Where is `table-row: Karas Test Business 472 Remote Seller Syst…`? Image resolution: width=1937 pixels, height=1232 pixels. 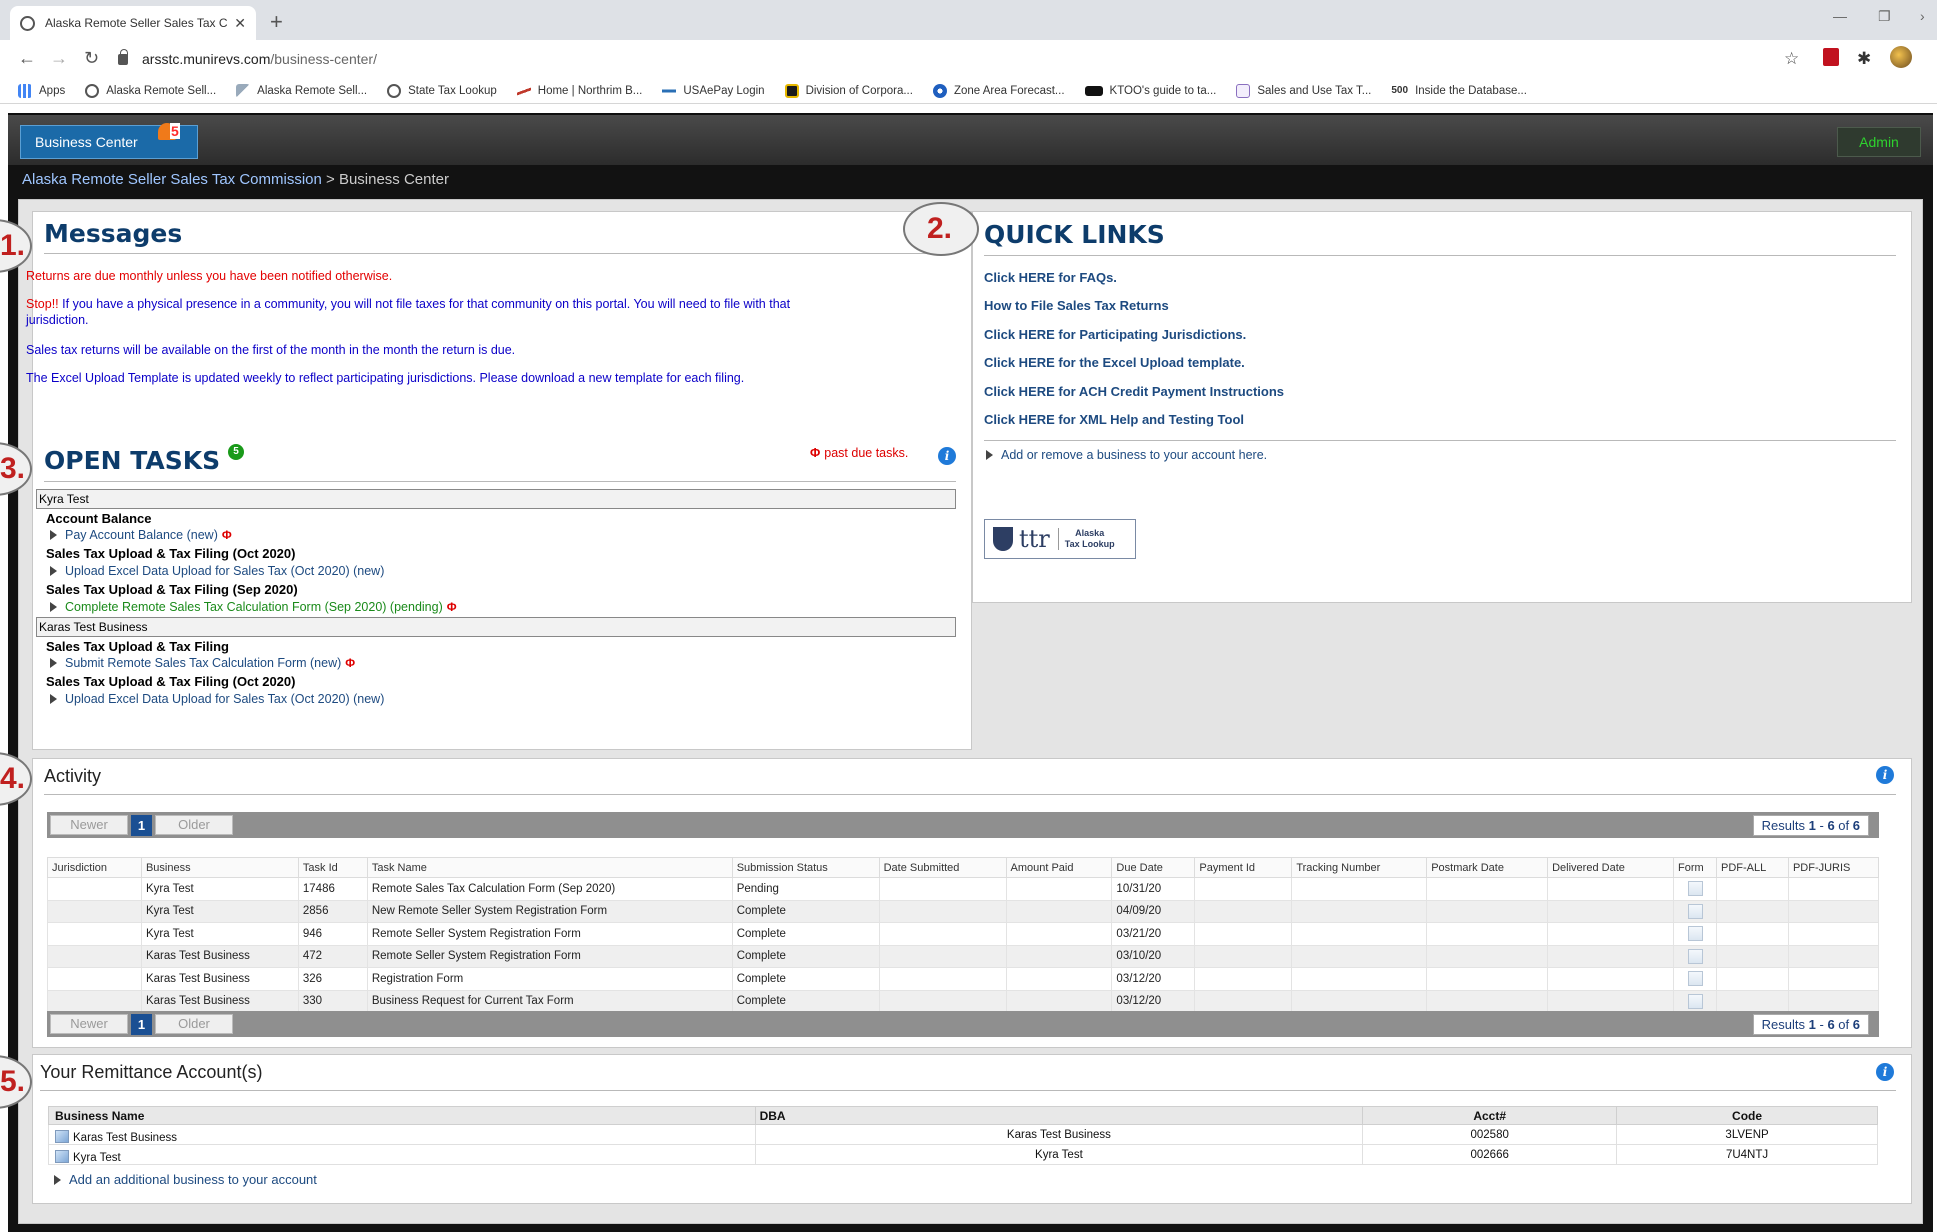 table-row: Karas Test Business 472 Remote Seller Syst… is located at coordinates (963, 956).